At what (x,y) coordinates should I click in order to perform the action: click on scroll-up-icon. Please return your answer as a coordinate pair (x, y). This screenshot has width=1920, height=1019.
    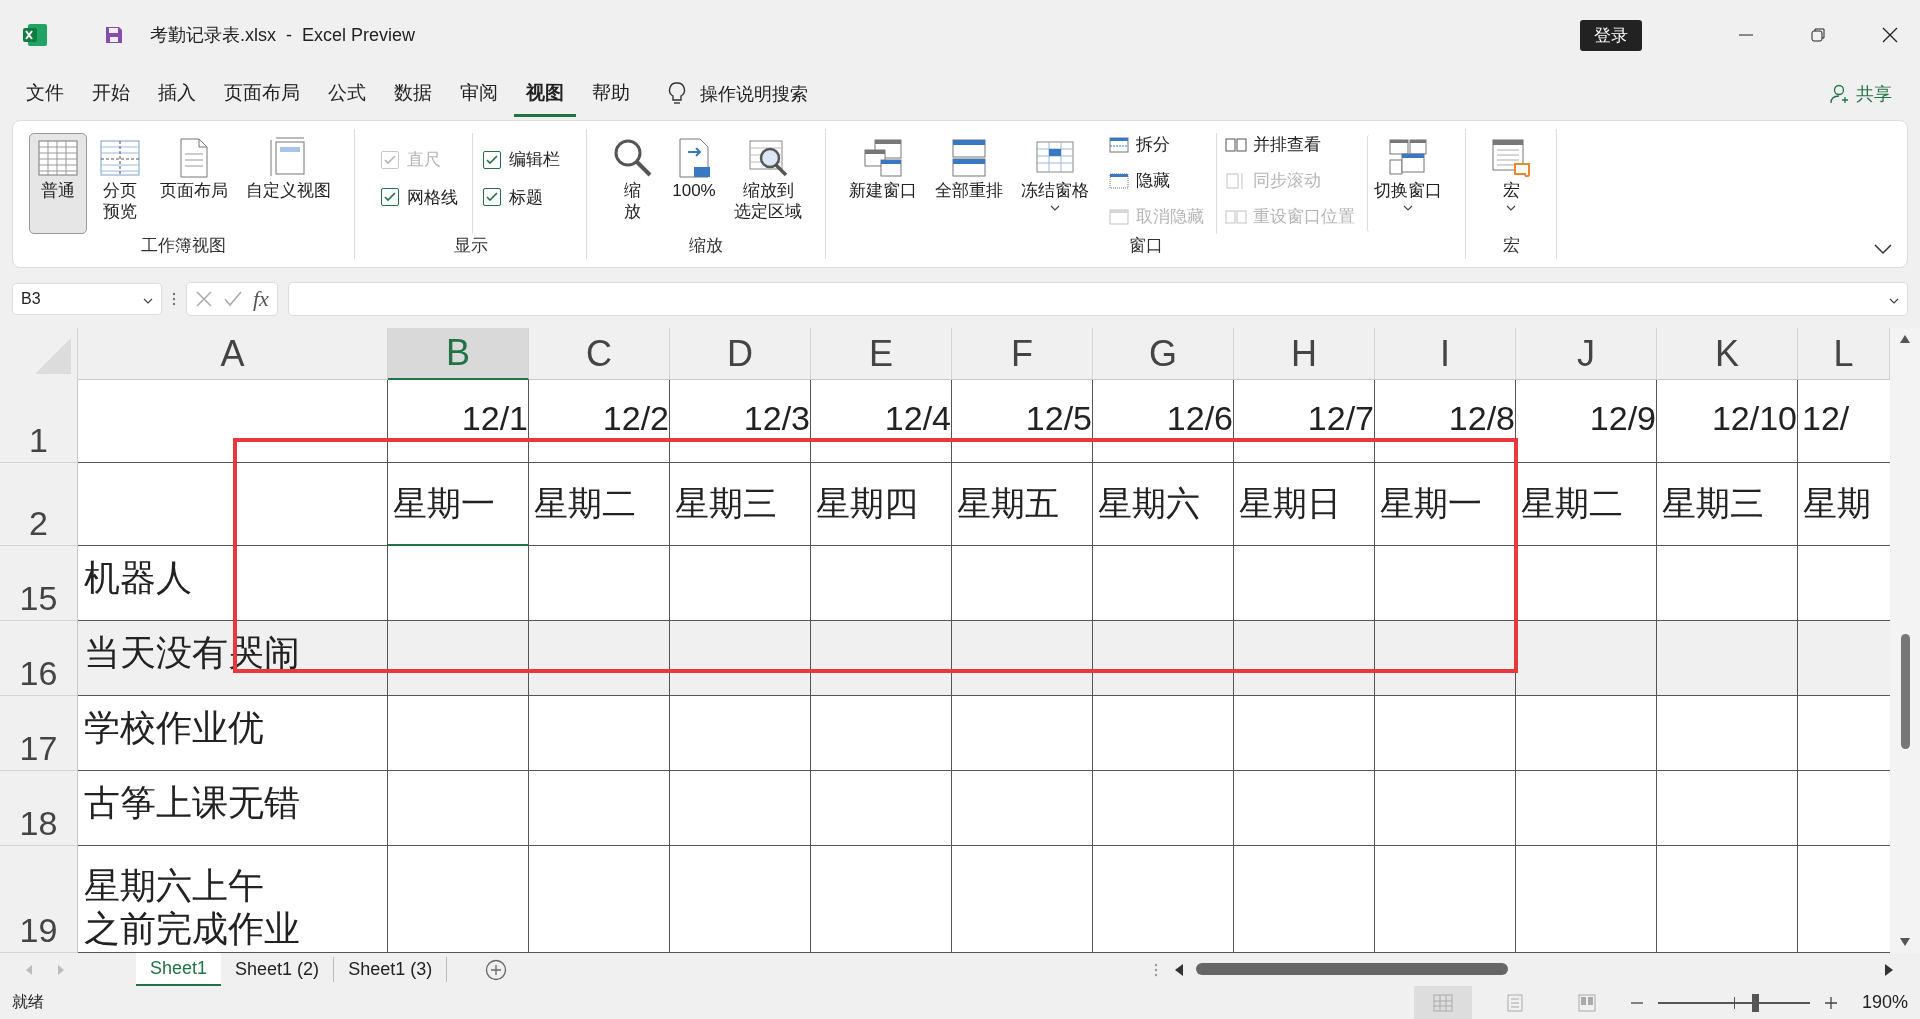
    Looking at the image, I should click on (1905, 339).